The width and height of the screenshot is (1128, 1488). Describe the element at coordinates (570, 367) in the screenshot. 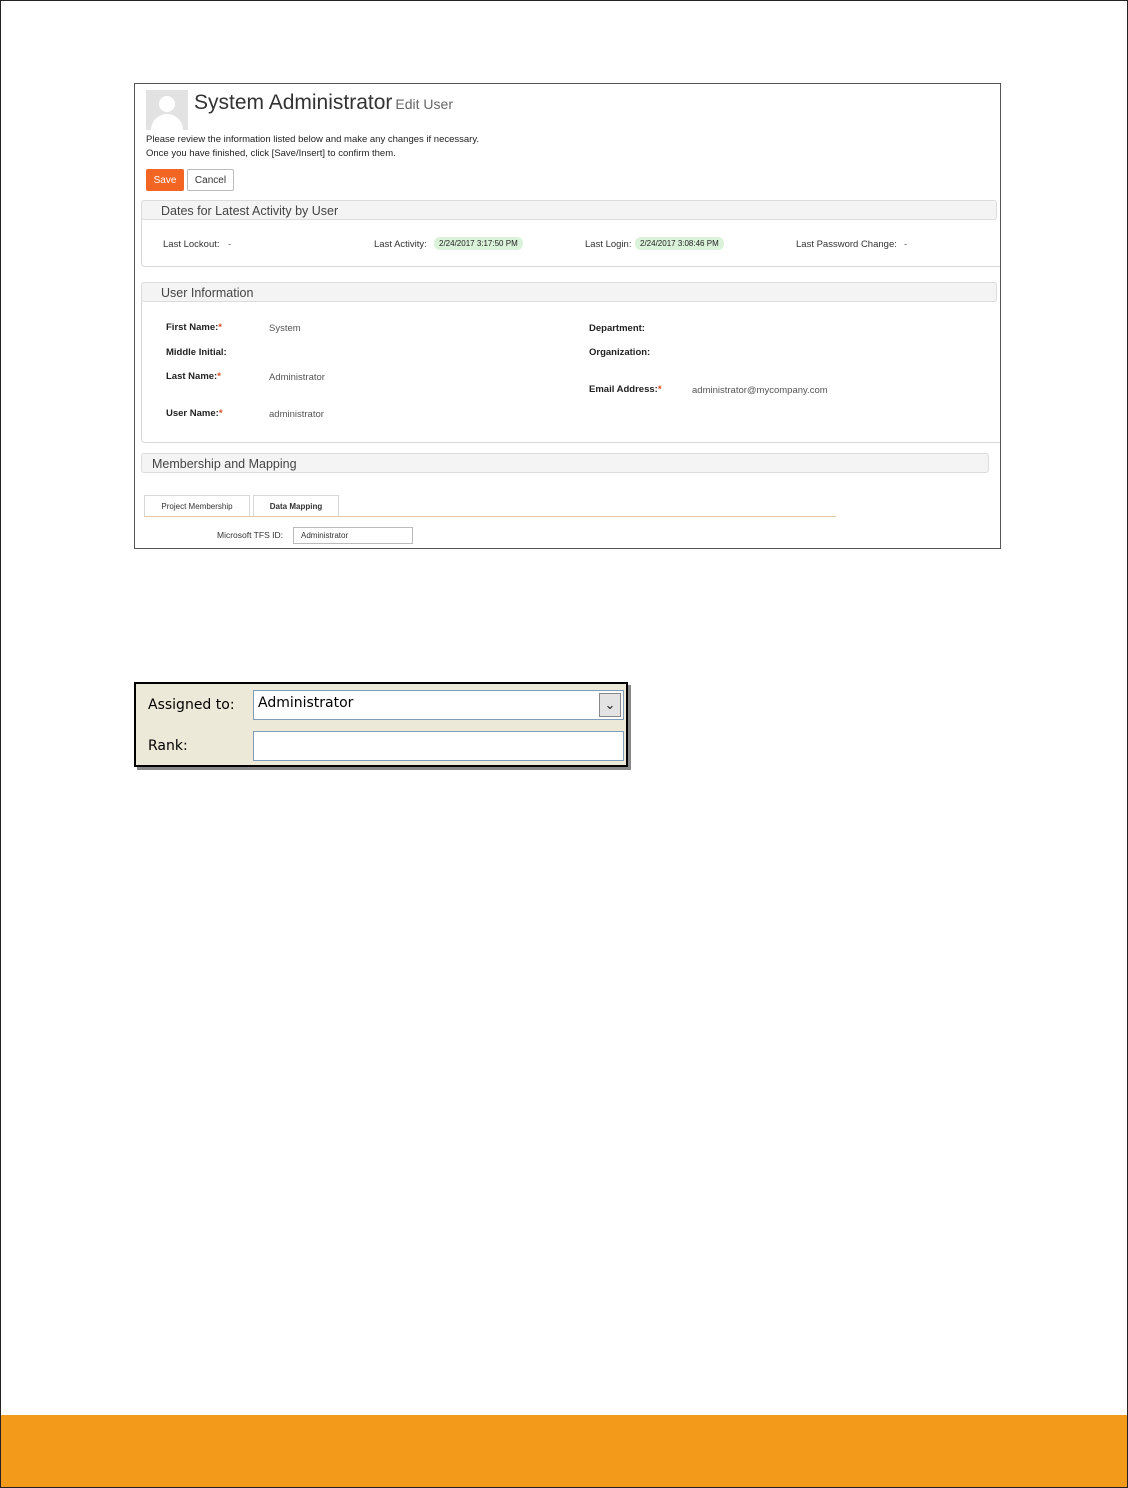

I see `user-info-panel` at that location.